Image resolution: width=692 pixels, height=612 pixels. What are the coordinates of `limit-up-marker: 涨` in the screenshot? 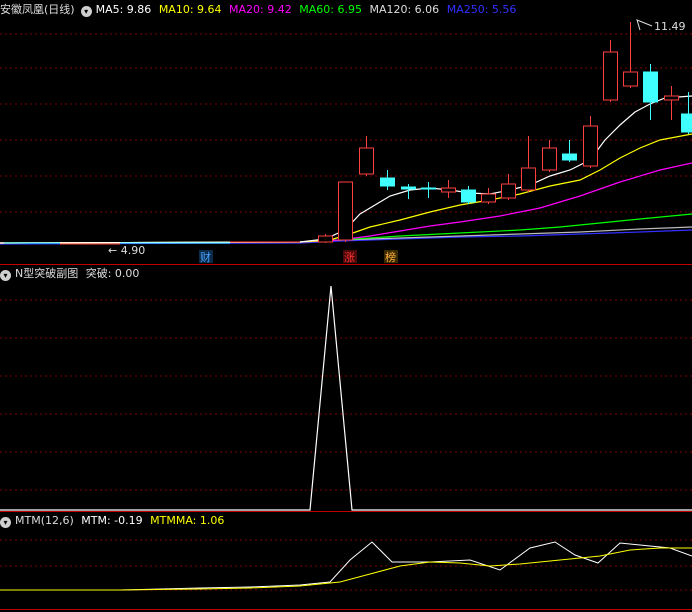 It's located at (349, 257).